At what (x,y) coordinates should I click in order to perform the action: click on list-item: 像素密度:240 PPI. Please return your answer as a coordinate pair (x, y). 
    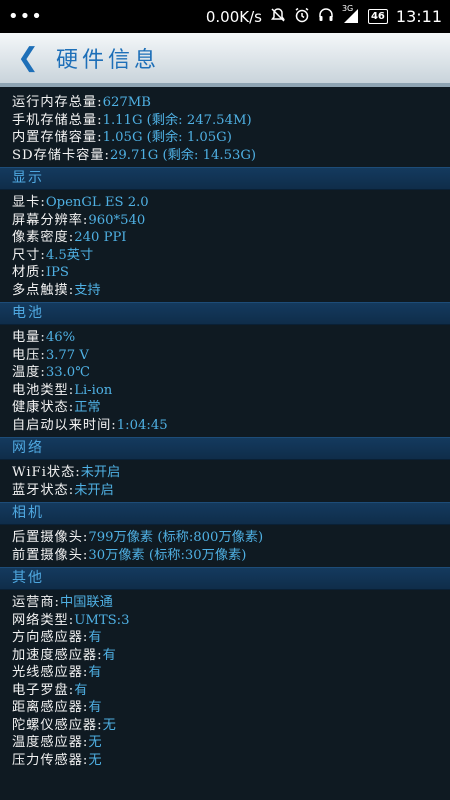
    Looking at the image, I should click on (69, 237).